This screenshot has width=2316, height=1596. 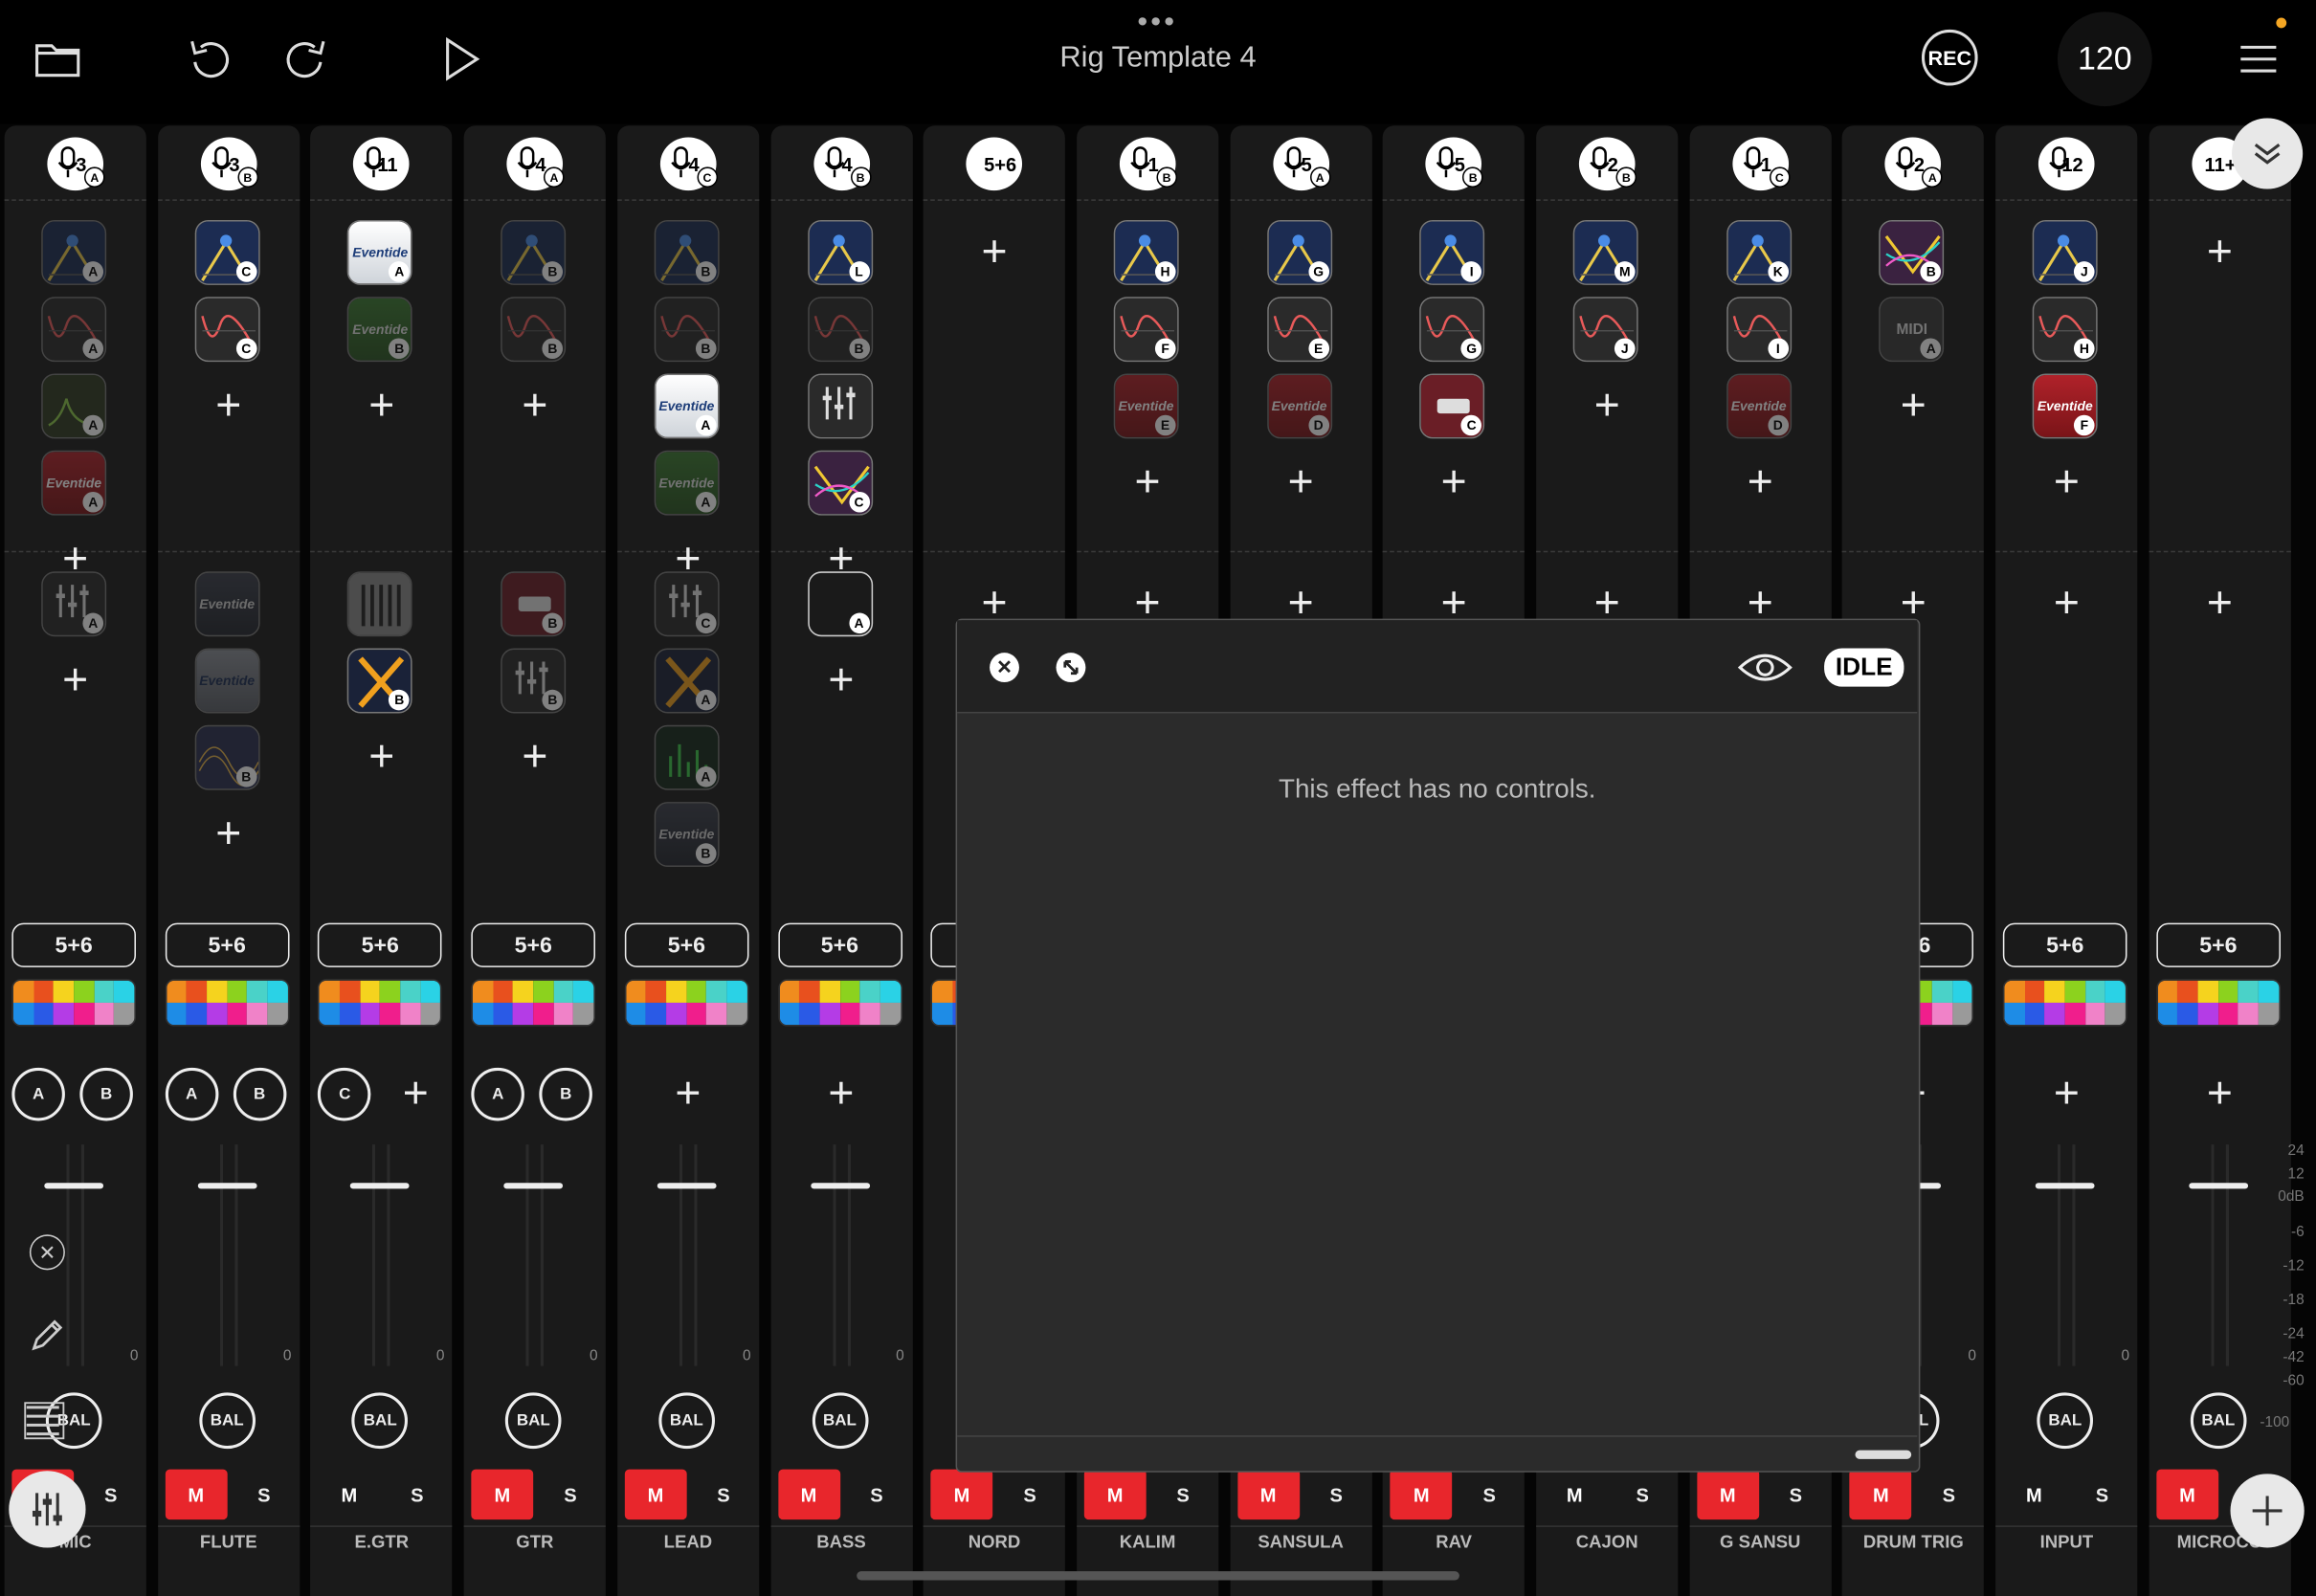 What do you see at coordinates (227, 757) in the screenshot?
I see `plugin-slot-wave: B` at bounding box center [227, 757].